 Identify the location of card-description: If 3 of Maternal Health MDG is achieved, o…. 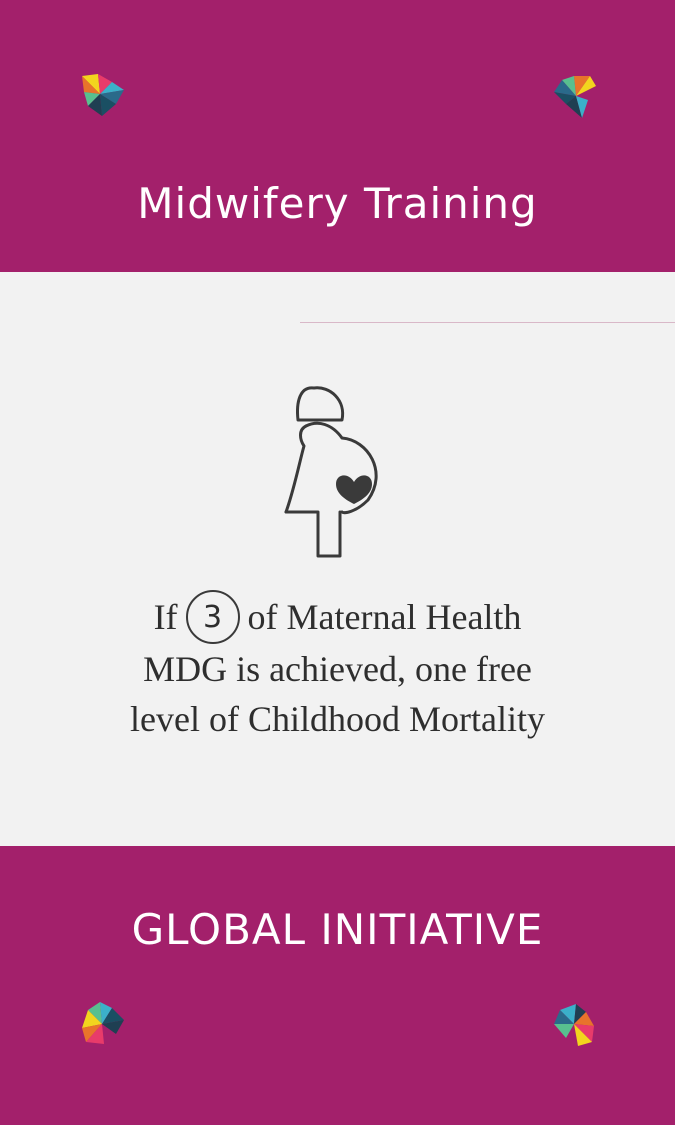
(337, 666).